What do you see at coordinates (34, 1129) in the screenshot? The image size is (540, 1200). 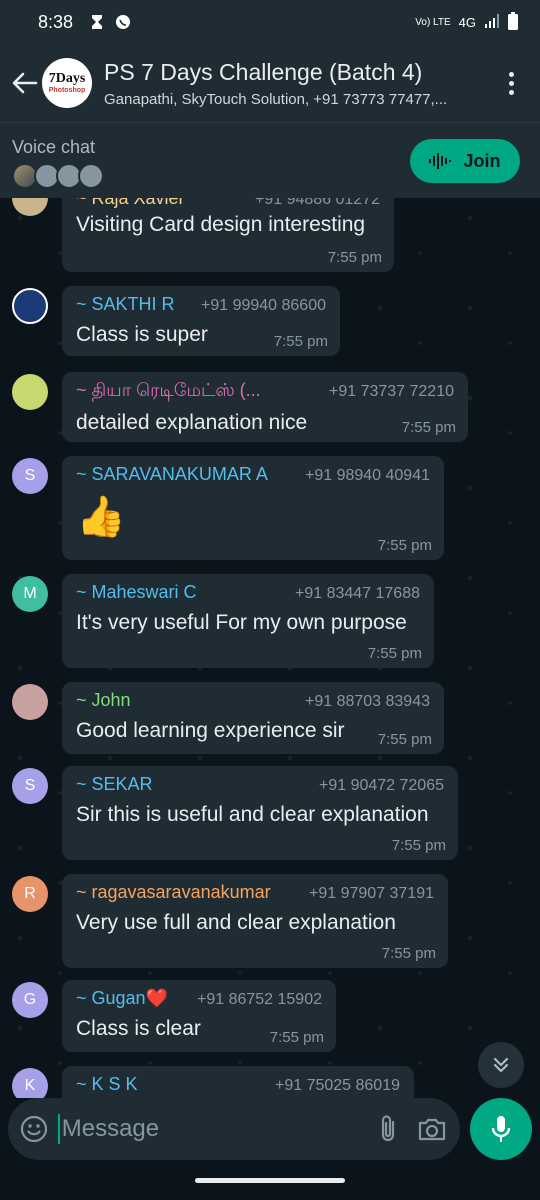 I see `emoji-icon` at bounding box center [34, 1129].